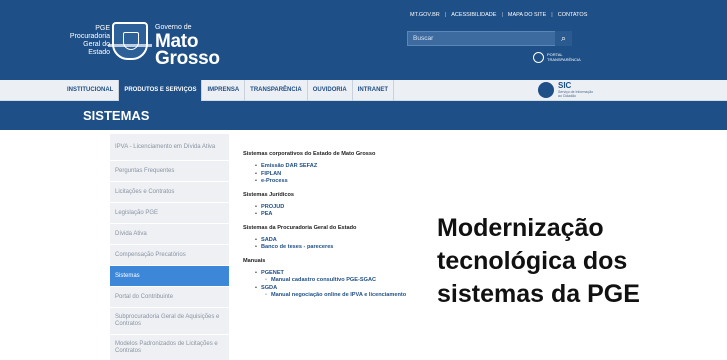  Describe the element at coordinates (546, 90) in the screenshot. I see `sic-icon` at that location.